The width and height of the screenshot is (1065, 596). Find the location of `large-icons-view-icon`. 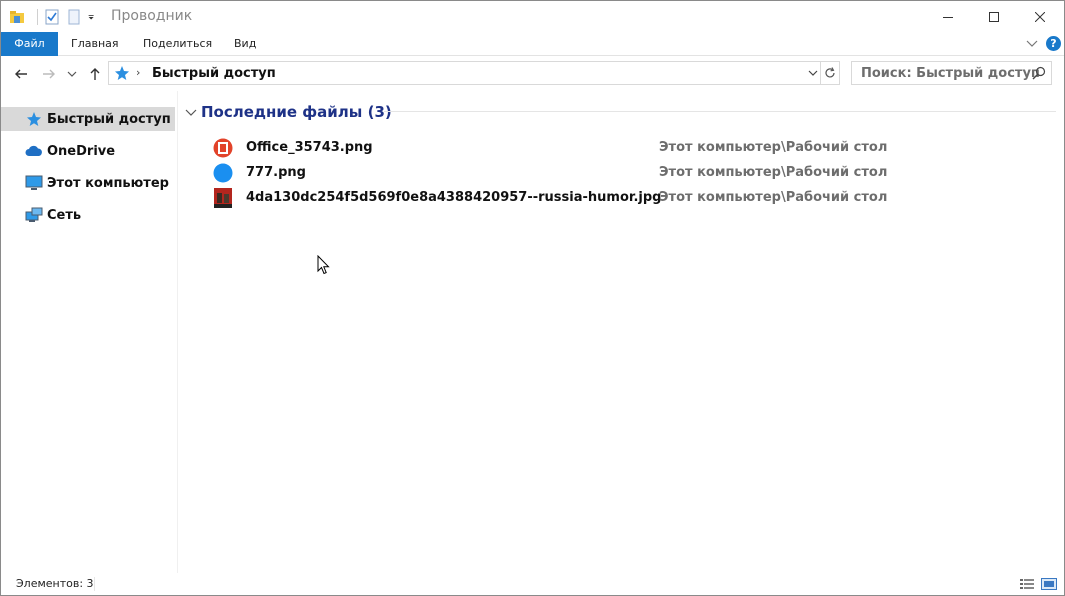

large-icons-view-icon is located at coordinates (1049, 584).